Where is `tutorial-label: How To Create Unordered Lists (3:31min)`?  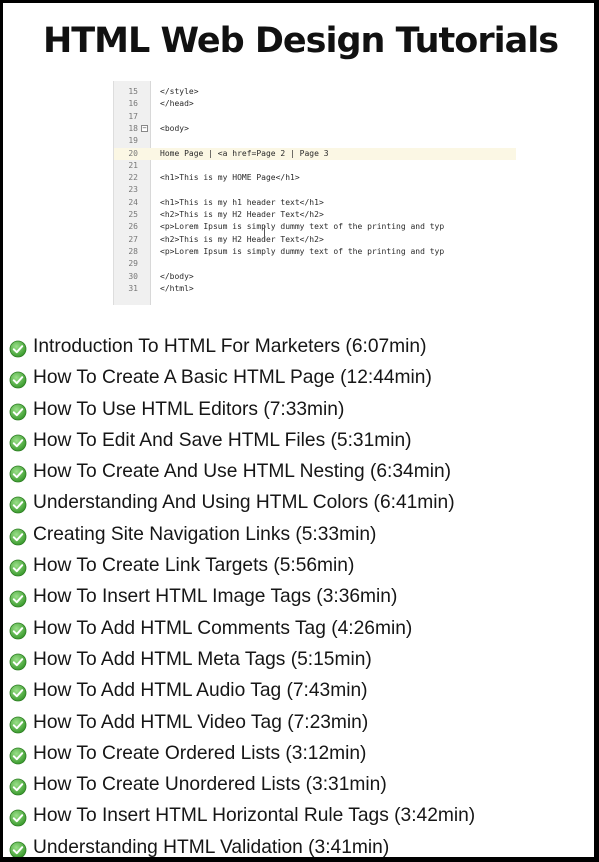 tutorial-label: How To Create Unordered Lists (3:31min) is located at coordinates (210, 785).